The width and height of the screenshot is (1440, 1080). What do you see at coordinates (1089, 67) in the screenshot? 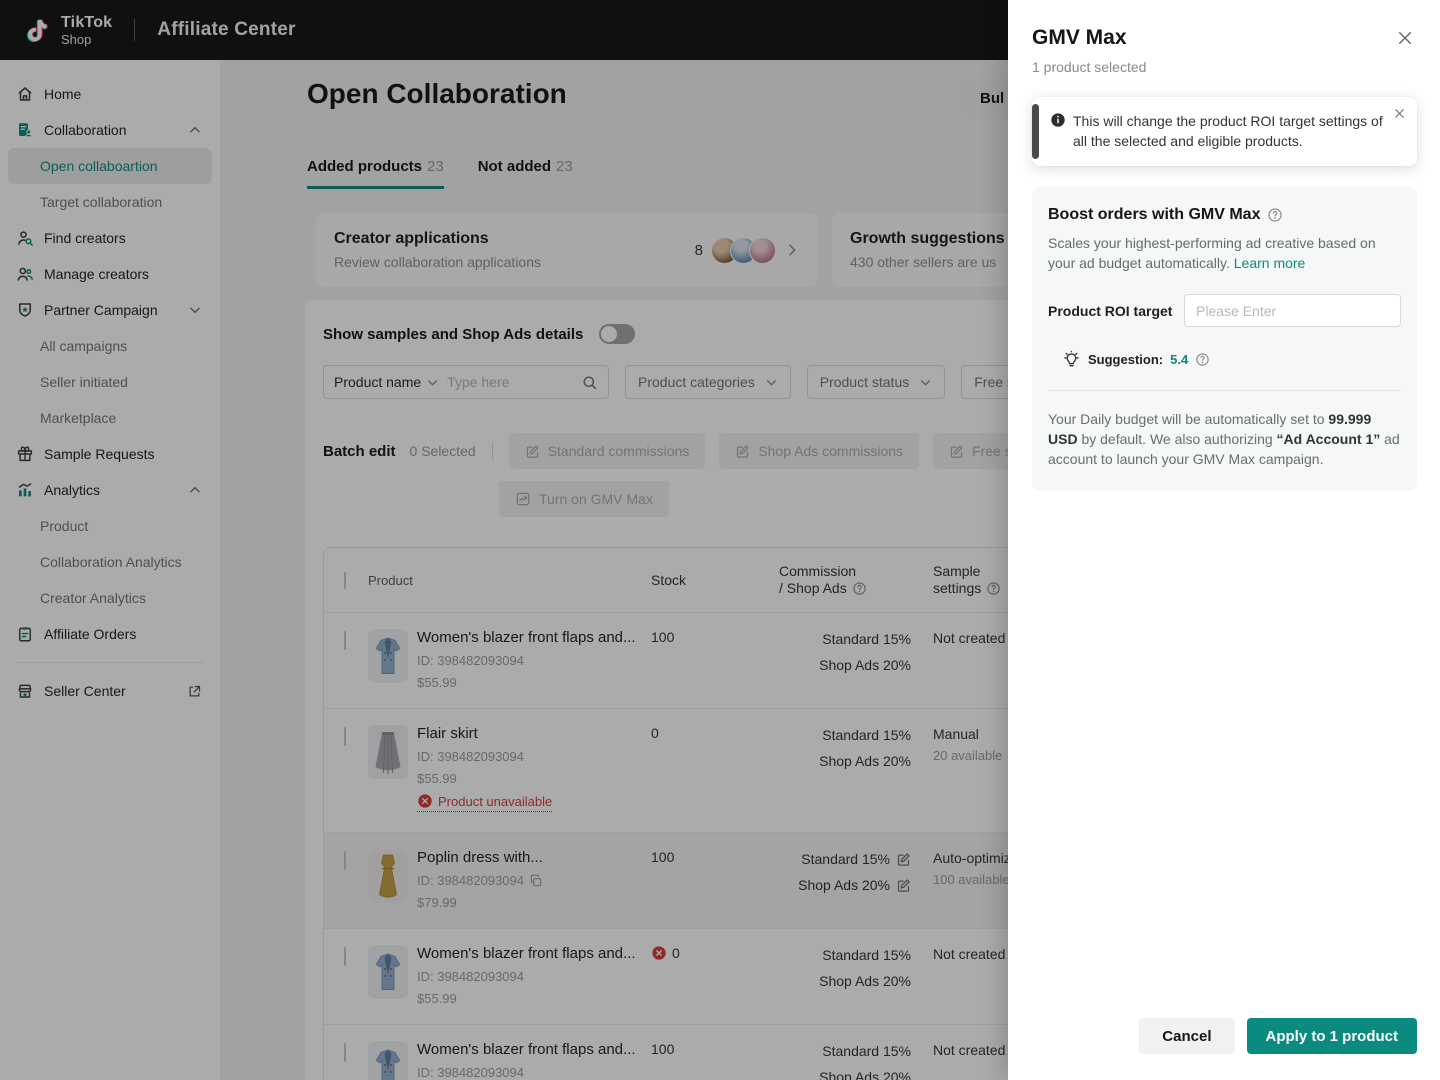
I see `drawer-subtitle: 1 product selected` at bounding box center [1089, 67].